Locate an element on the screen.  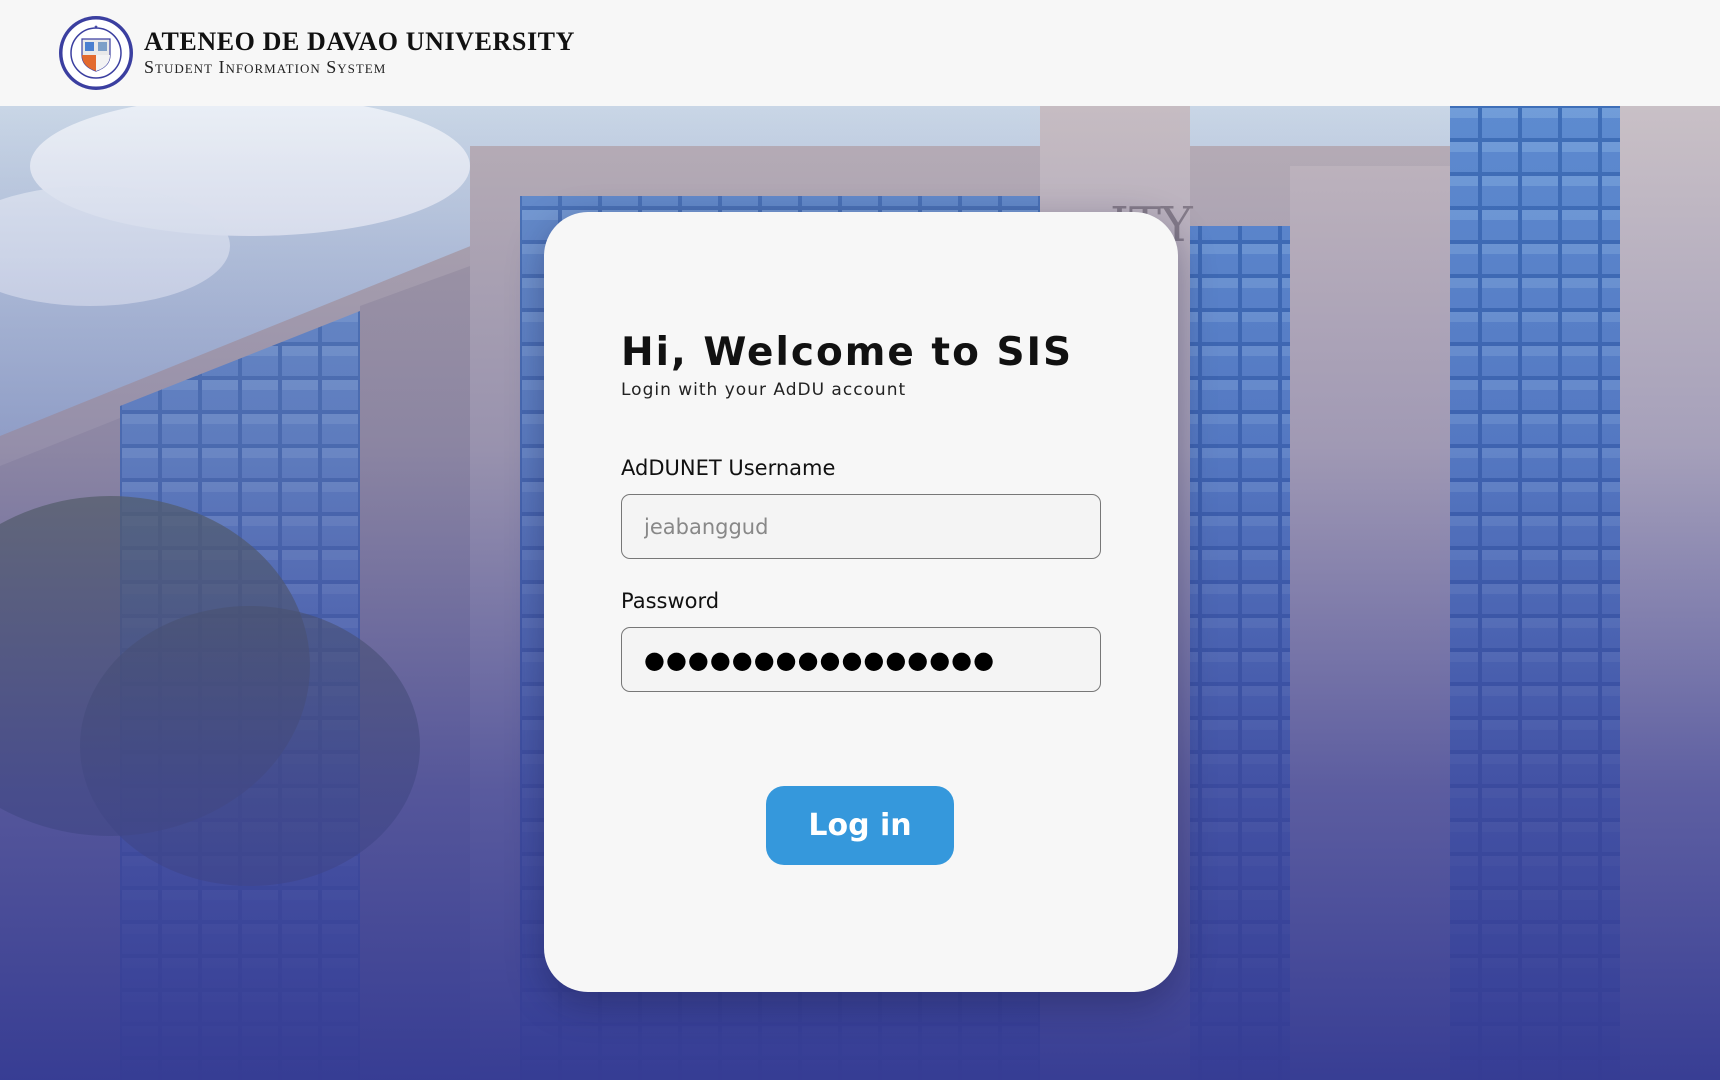
welcome-subtitle: Login with your AdDU account is located at coordinates (764, 390).